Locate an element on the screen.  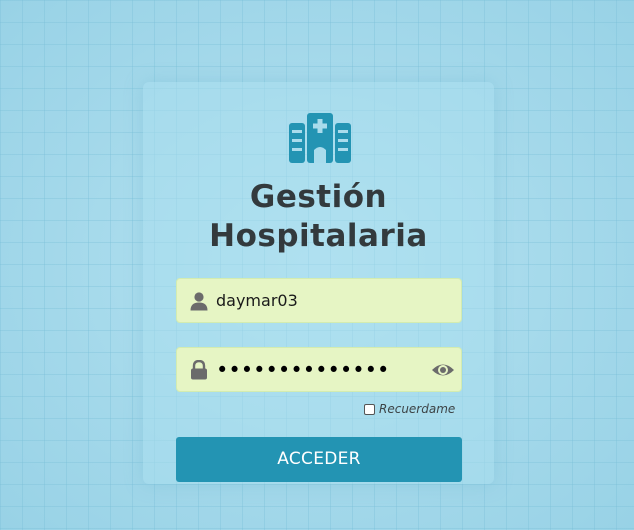
password-input is located at coordinates (316, 369).